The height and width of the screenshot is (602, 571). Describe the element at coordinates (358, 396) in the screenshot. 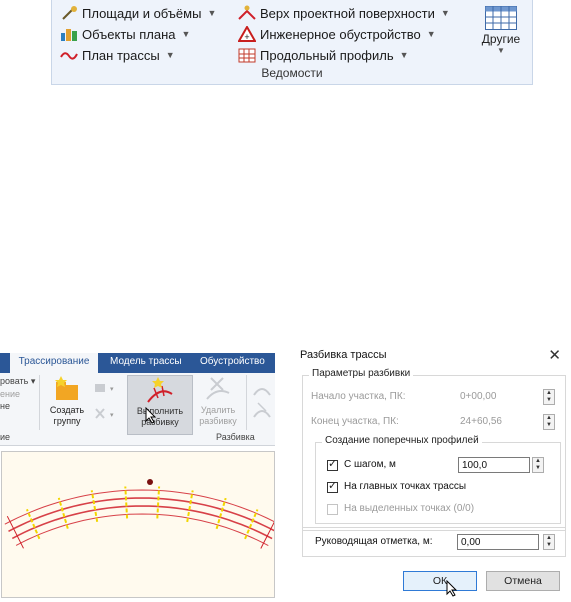

I see `start-station-label: Начало участка, ПК:` at that location.